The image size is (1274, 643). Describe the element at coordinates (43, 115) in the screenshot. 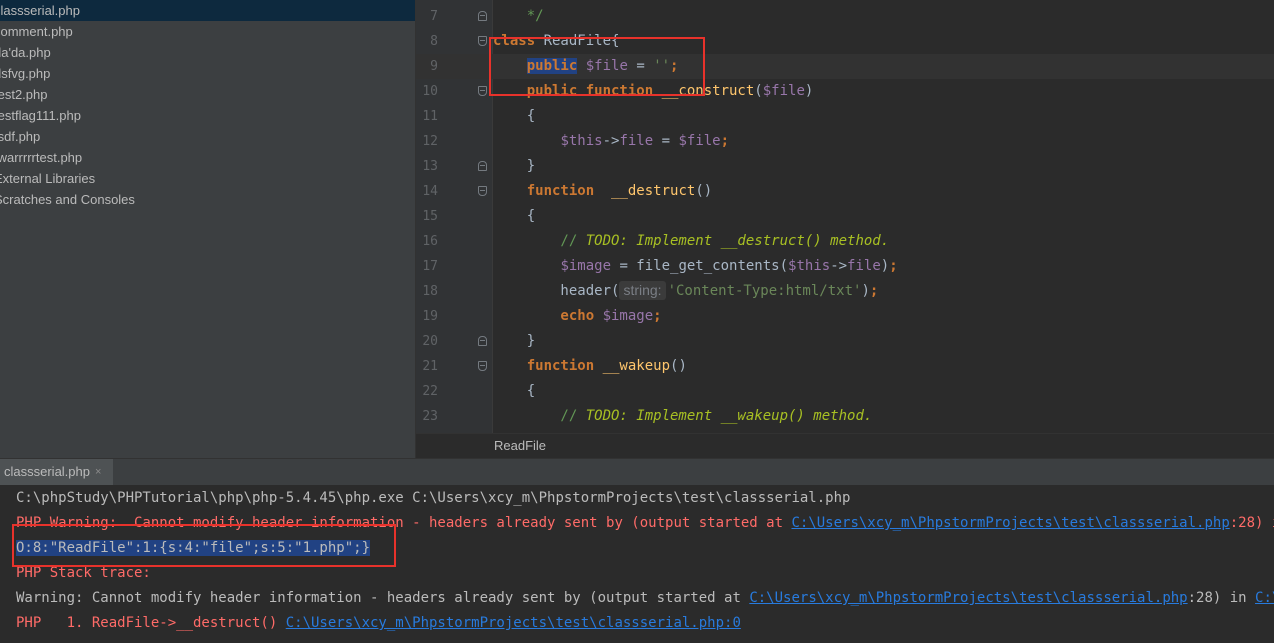

I see `tree-item: testflag111.php` at that location.